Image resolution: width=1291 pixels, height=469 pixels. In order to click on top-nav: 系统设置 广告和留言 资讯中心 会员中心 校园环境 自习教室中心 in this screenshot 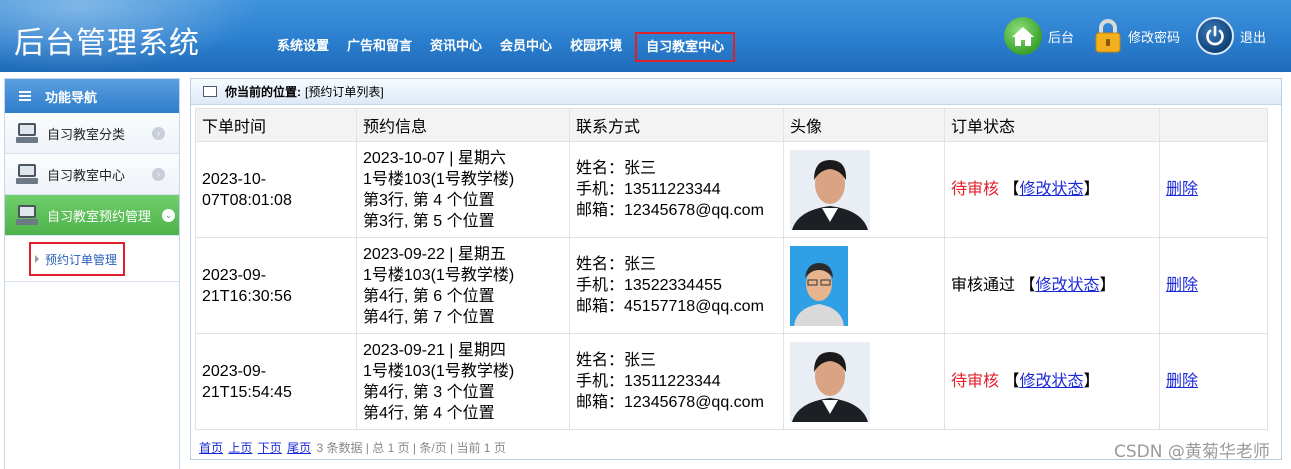, I will do `click(502, 47)`.